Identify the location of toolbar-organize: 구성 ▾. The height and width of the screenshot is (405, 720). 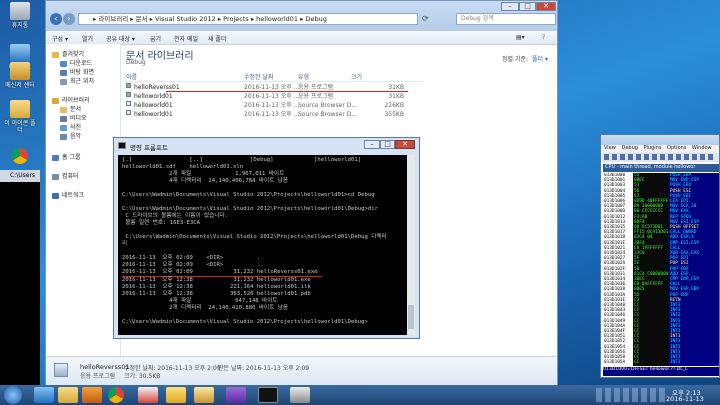
(60, 38).